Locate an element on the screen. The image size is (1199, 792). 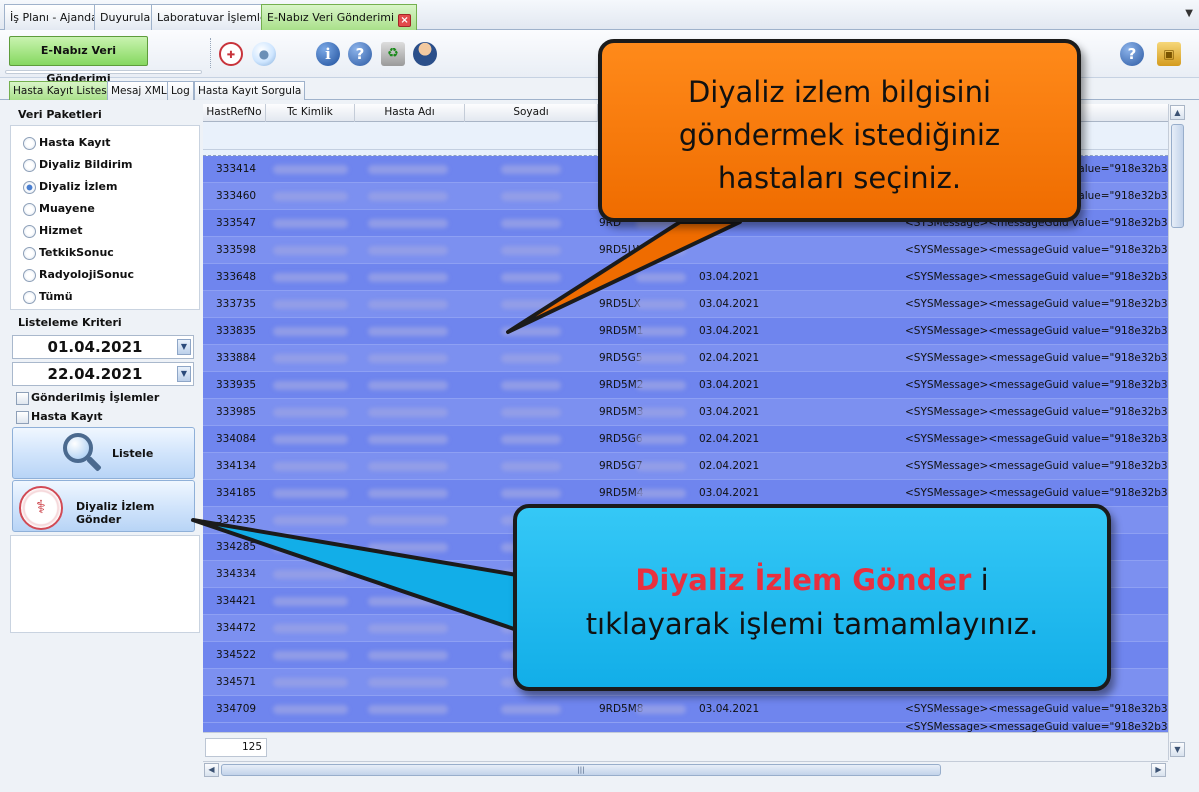
veri-paketleri-title: Veri Paketleri is located at coordinates (60, 114).